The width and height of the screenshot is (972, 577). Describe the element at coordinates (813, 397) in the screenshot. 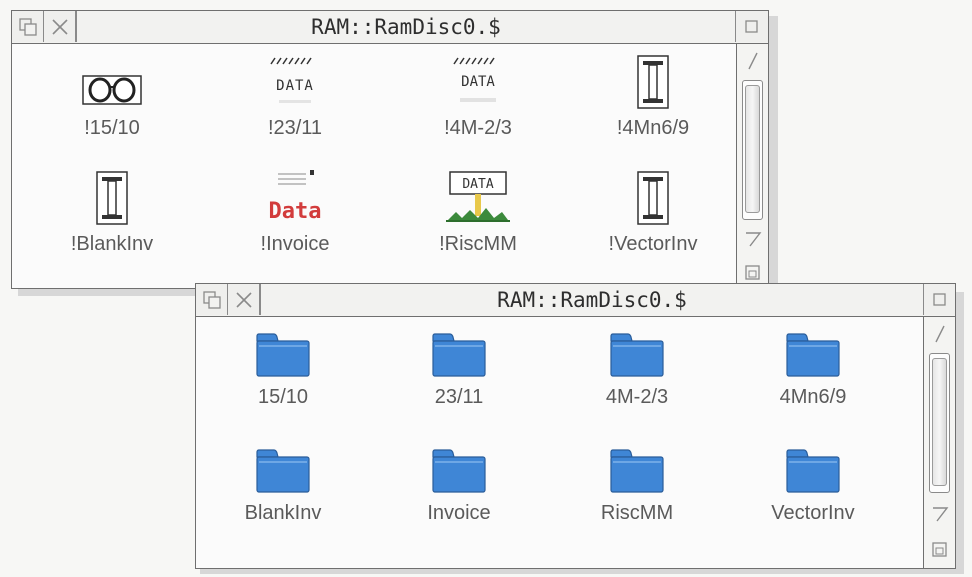

I see `item-label: 4Mn6/9` at that location.